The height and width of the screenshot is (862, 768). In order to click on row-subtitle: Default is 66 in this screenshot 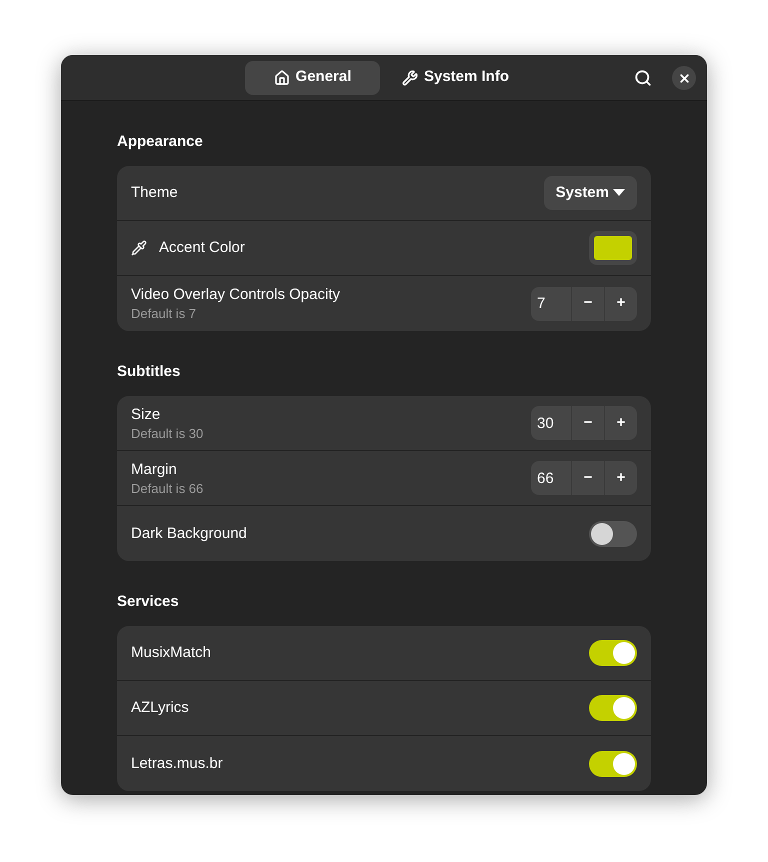, I will do `click(167, 488)`.